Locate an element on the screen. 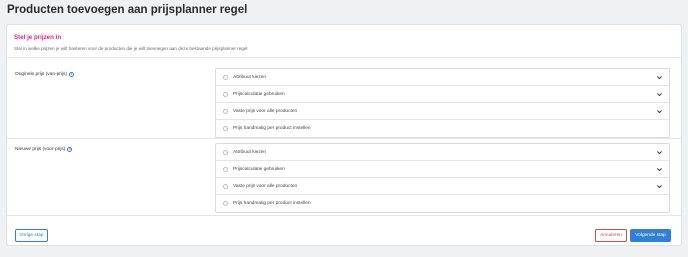  new-price-label: Nieuwe prijs (voor-prijs) is located at coordinates (40, 149).